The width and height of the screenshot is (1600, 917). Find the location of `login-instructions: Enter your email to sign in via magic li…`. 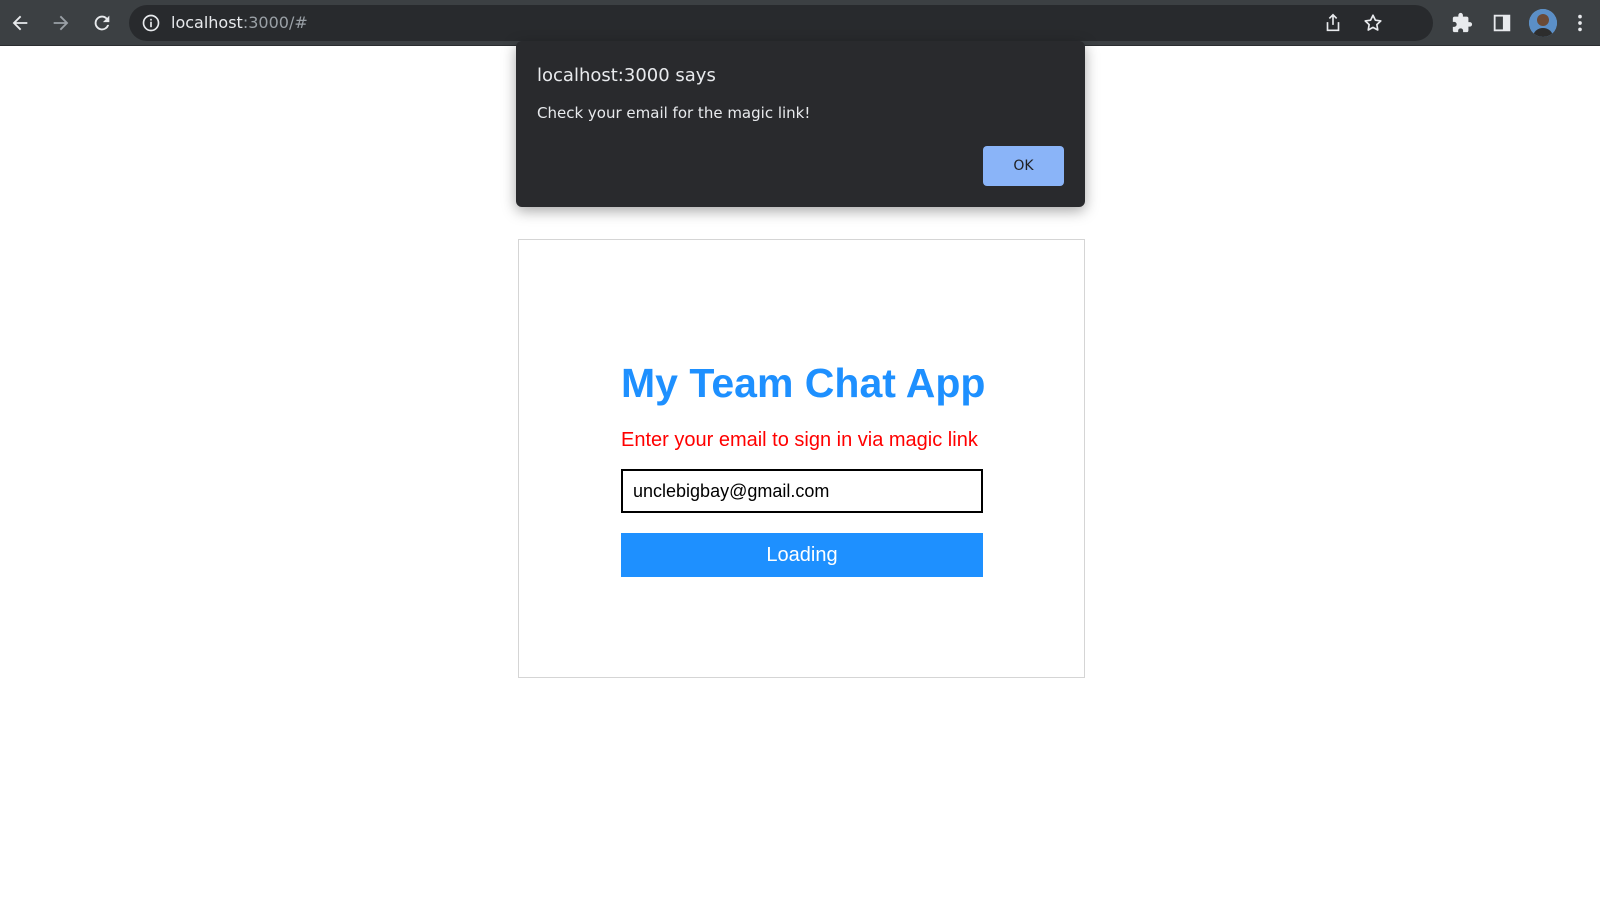

login-instructions: Enter your email to sign in via magic li… is located at coordinates (799, 440).